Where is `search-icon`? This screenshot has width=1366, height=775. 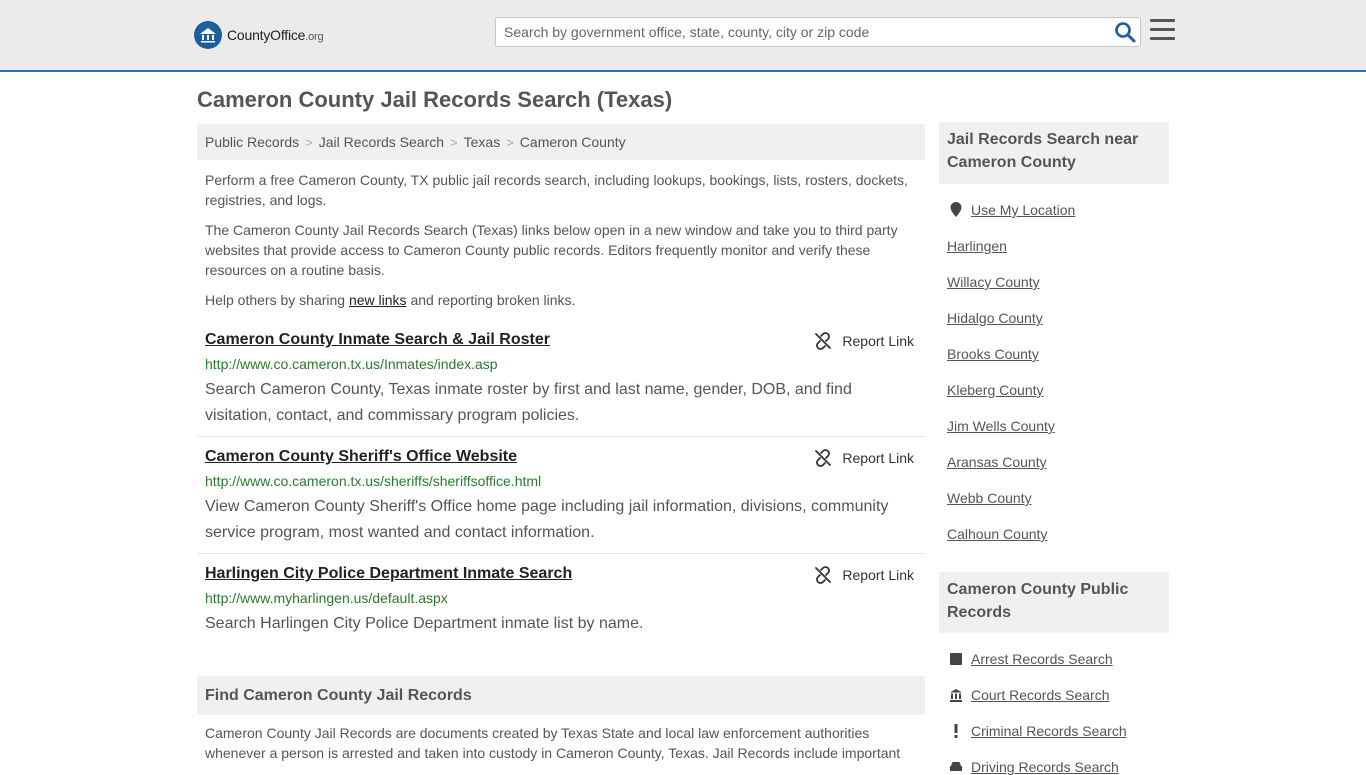
search-icon is located at coordinates (1125, 32).